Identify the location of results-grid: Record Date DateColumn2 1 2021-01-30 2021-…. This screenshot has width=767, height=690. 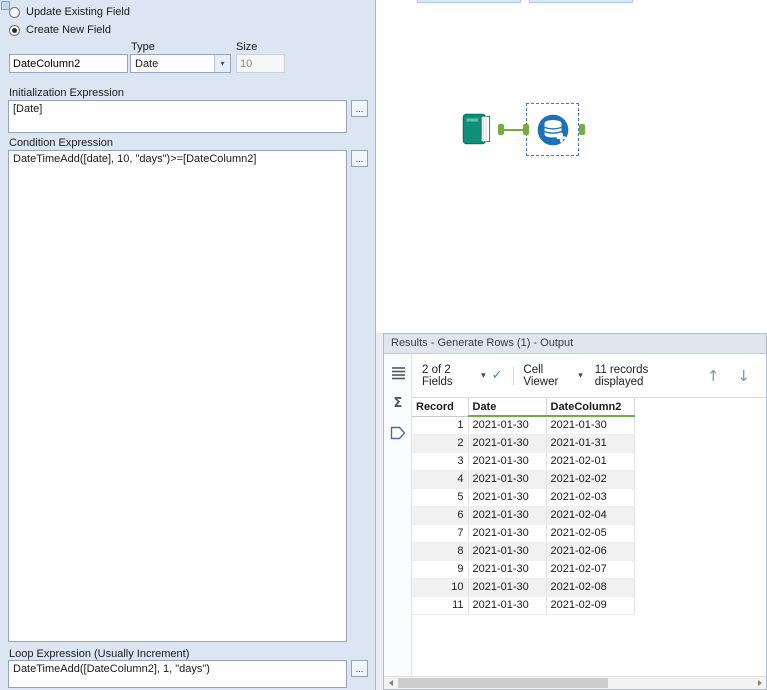
(523, 506).